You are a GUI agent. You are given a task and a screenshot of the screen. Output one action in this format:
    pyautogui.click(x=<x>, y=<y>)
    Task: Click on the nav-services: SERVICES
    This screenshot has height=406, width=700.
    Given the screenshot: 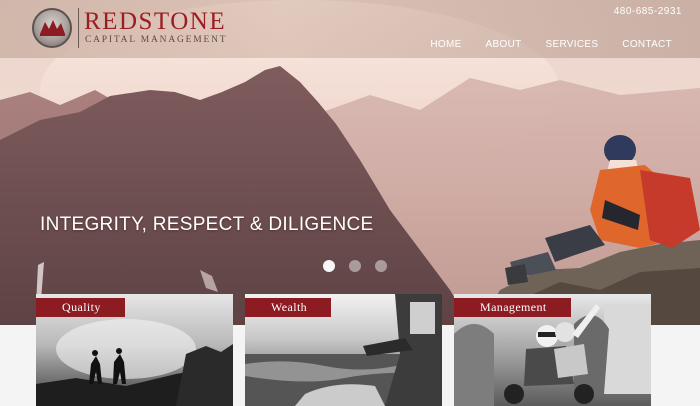 What is the action you would take?
    pyautogui.click(x=572, y=44)
    